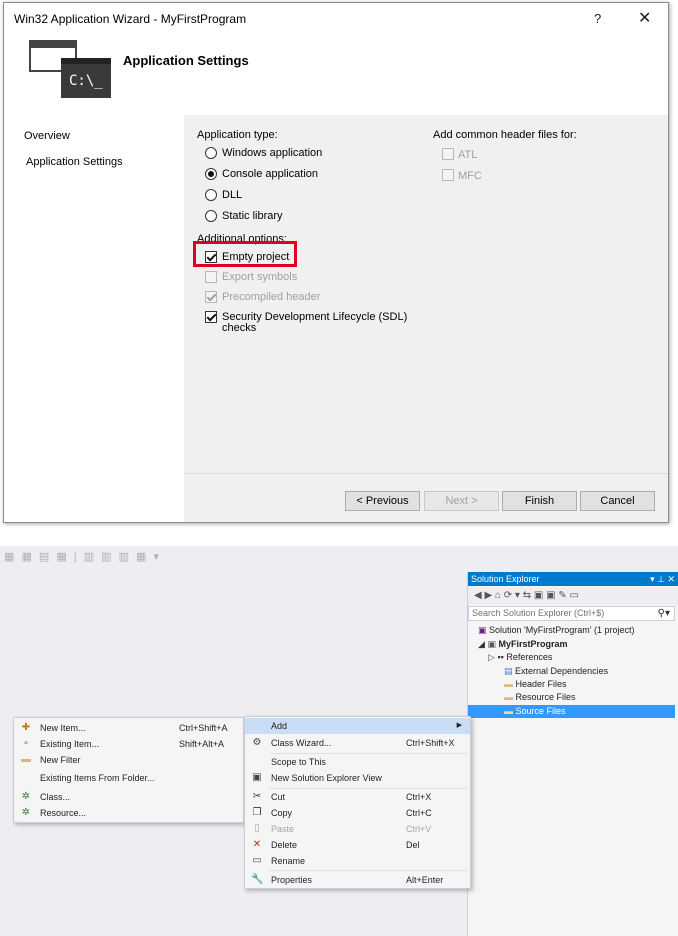  I want to click on menu-item-new-solution-explorer-view: ▣ New Solution Explorer View, so click(357, 778).